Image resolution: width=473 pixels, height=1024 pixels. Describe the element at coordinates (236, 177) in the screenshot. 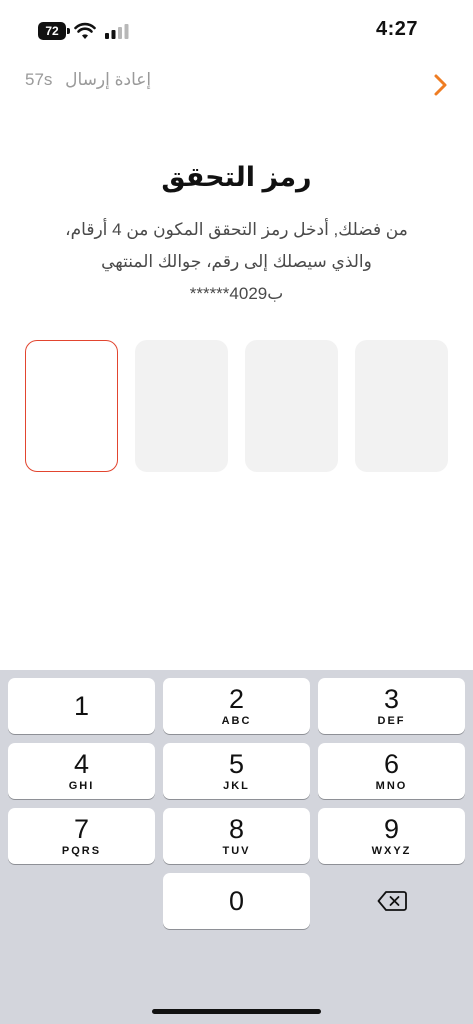

I see `page-title: رمز التحقق` at that location.